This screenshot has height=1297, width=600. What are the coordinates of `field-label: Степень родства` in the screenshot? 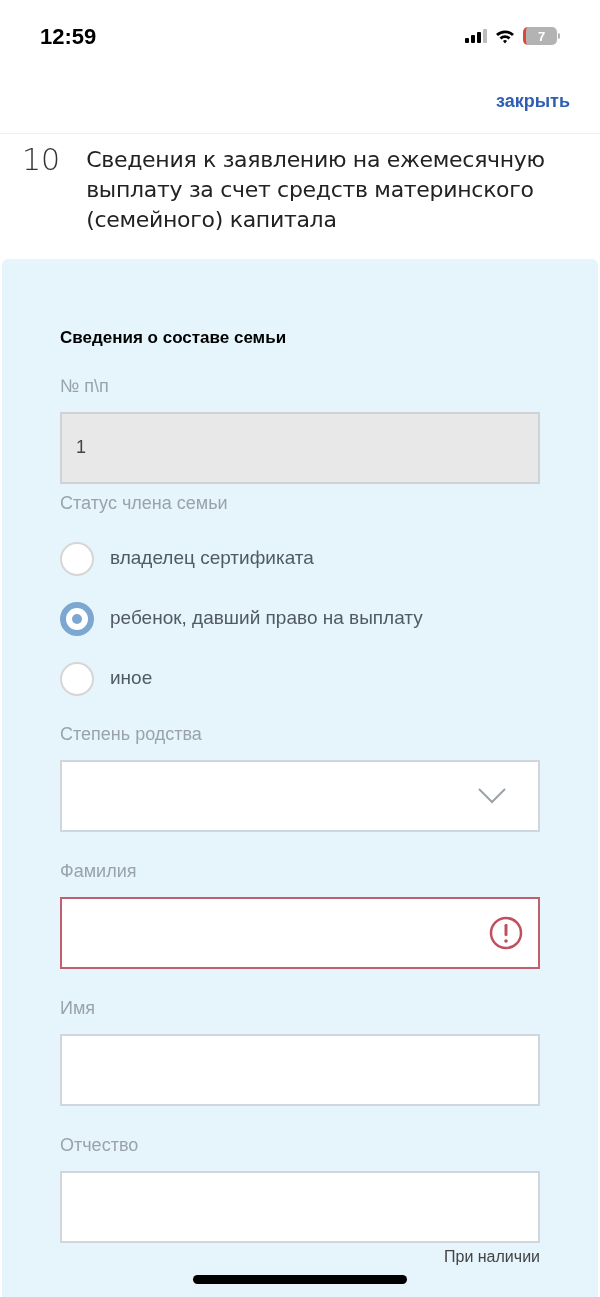 It's located at (131, 734).